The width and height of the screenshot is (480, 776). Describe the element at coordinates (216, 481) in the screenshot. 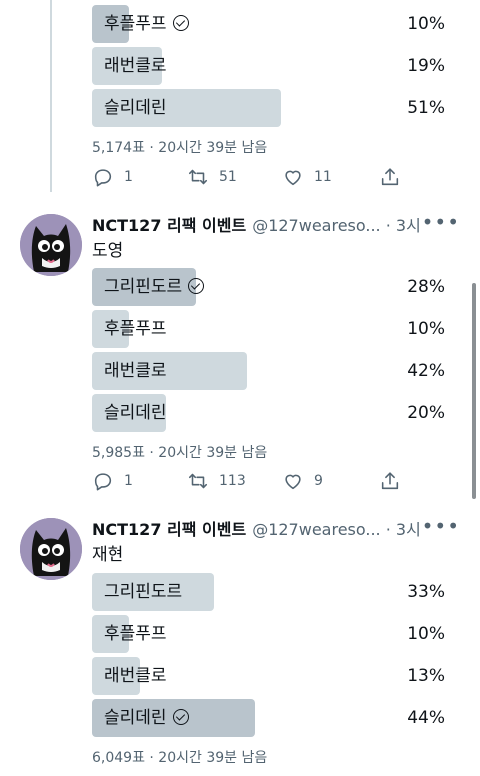

I see `retweet-button: 113` at that location.